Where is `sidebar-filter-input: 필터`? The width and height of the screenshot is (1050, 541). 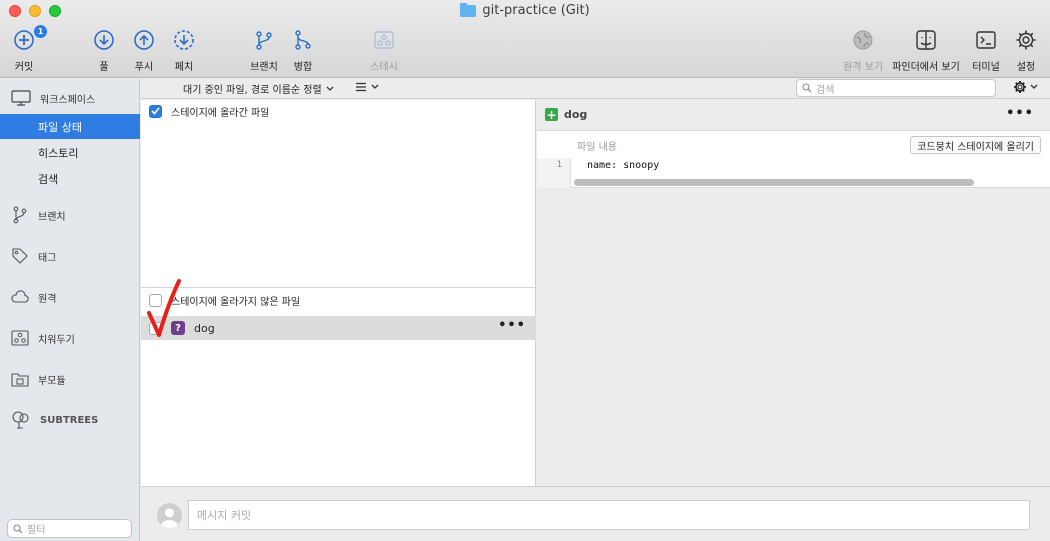
sidebar-filter-input: 필터 is located at coordinates (69, 528).